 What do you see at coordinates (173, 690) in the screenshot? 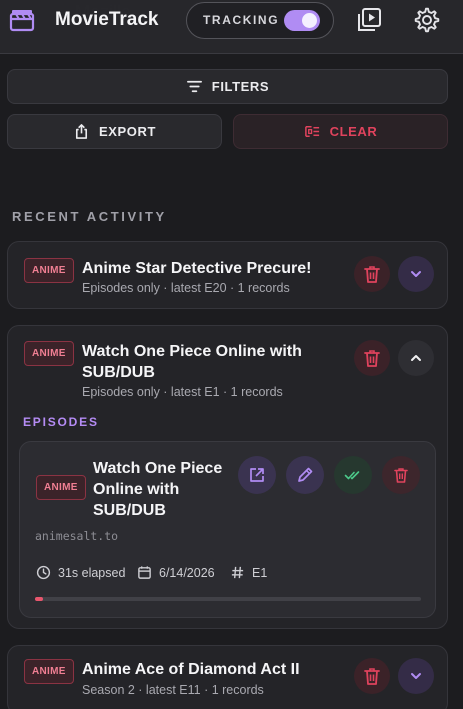
I see `activity-subtitle: Season 2 · latest E11 · 1 records` at bounding box center [173, 690].